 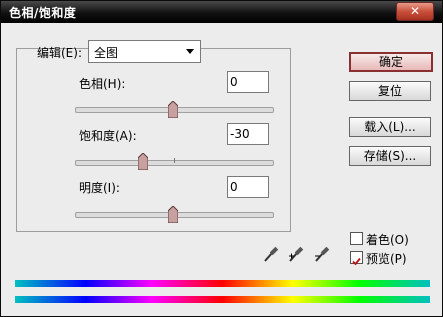 I want to click on edit-select-value: 全图, so click(x=106, y=53).